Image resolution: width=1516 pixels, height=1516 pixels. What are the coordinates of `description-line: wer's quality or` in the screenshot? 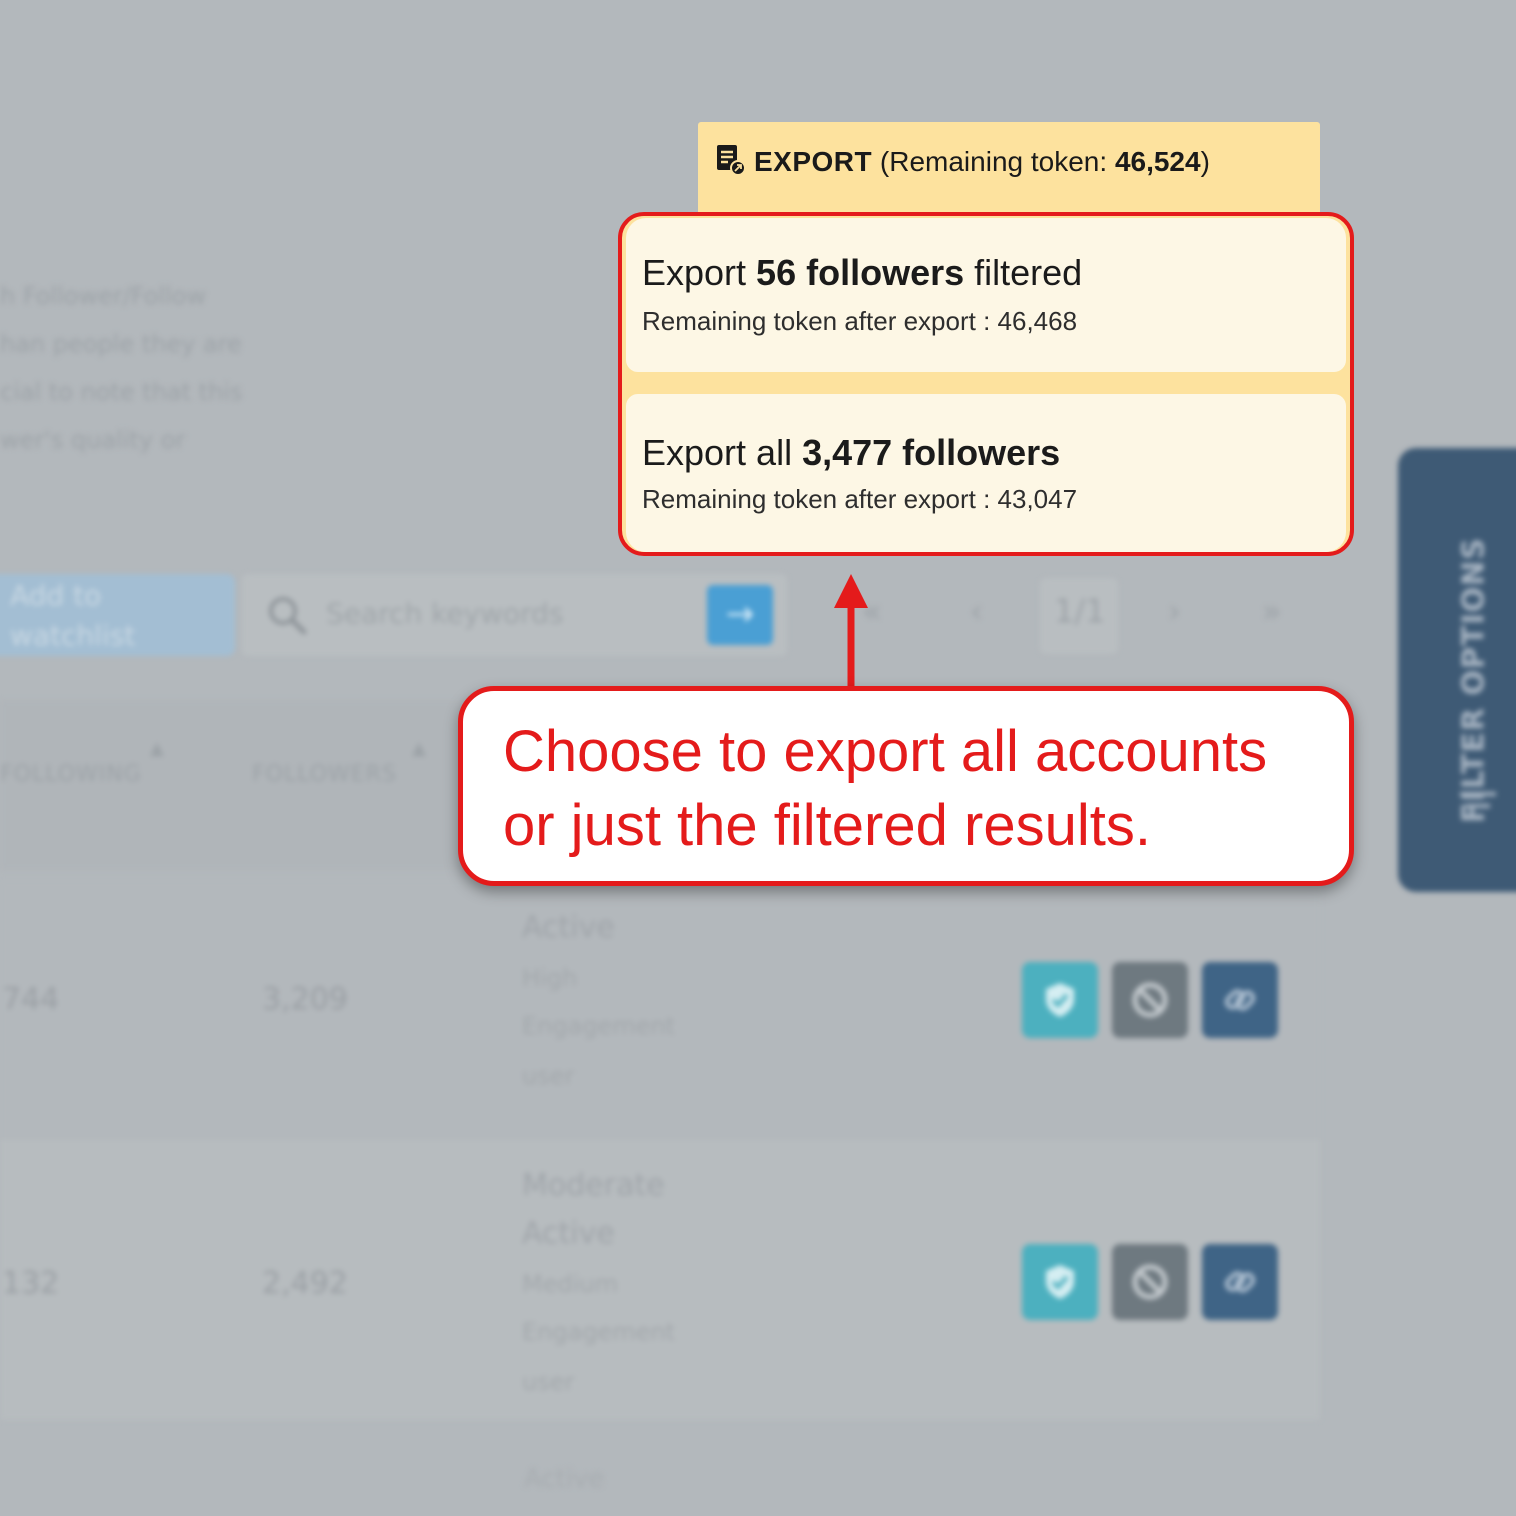 It's located at (93, 440).